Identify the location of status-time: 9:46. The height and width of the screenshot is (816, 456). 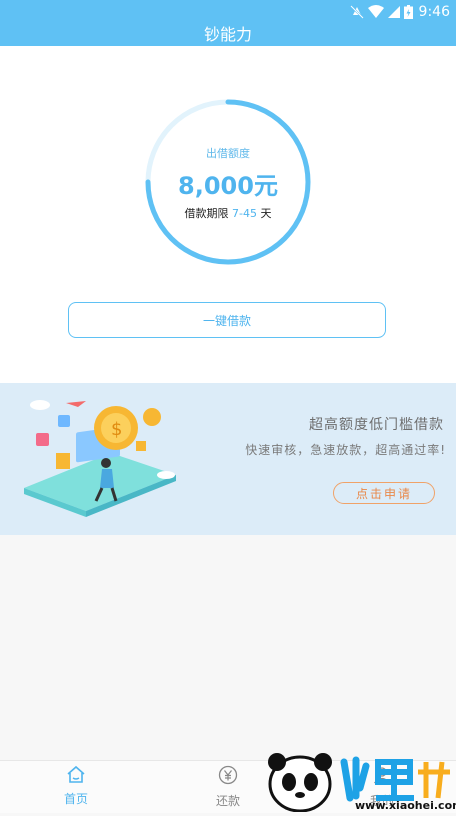
(434, 12).